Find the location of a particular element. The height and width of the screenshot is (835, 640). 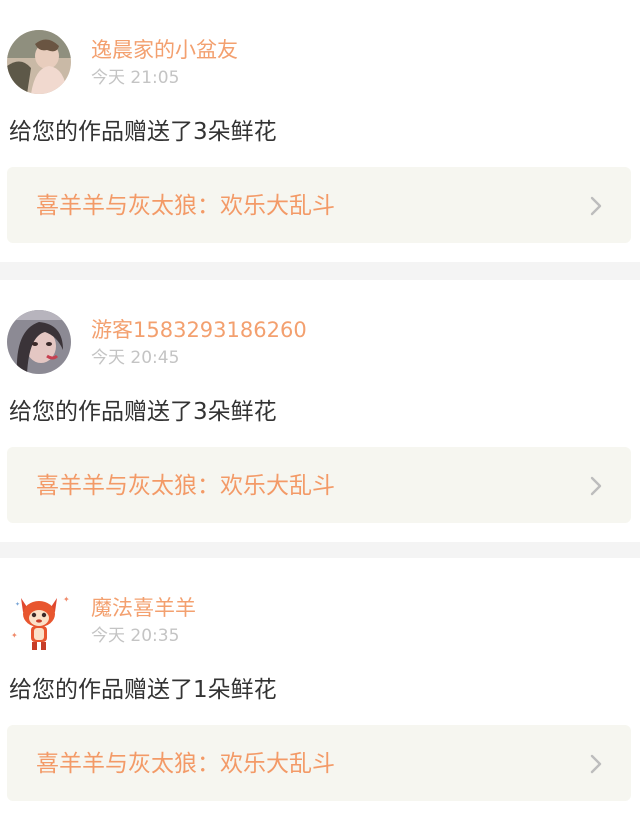

user-name: 逸晨家的小盆友 is located at coordinates (164, 50).